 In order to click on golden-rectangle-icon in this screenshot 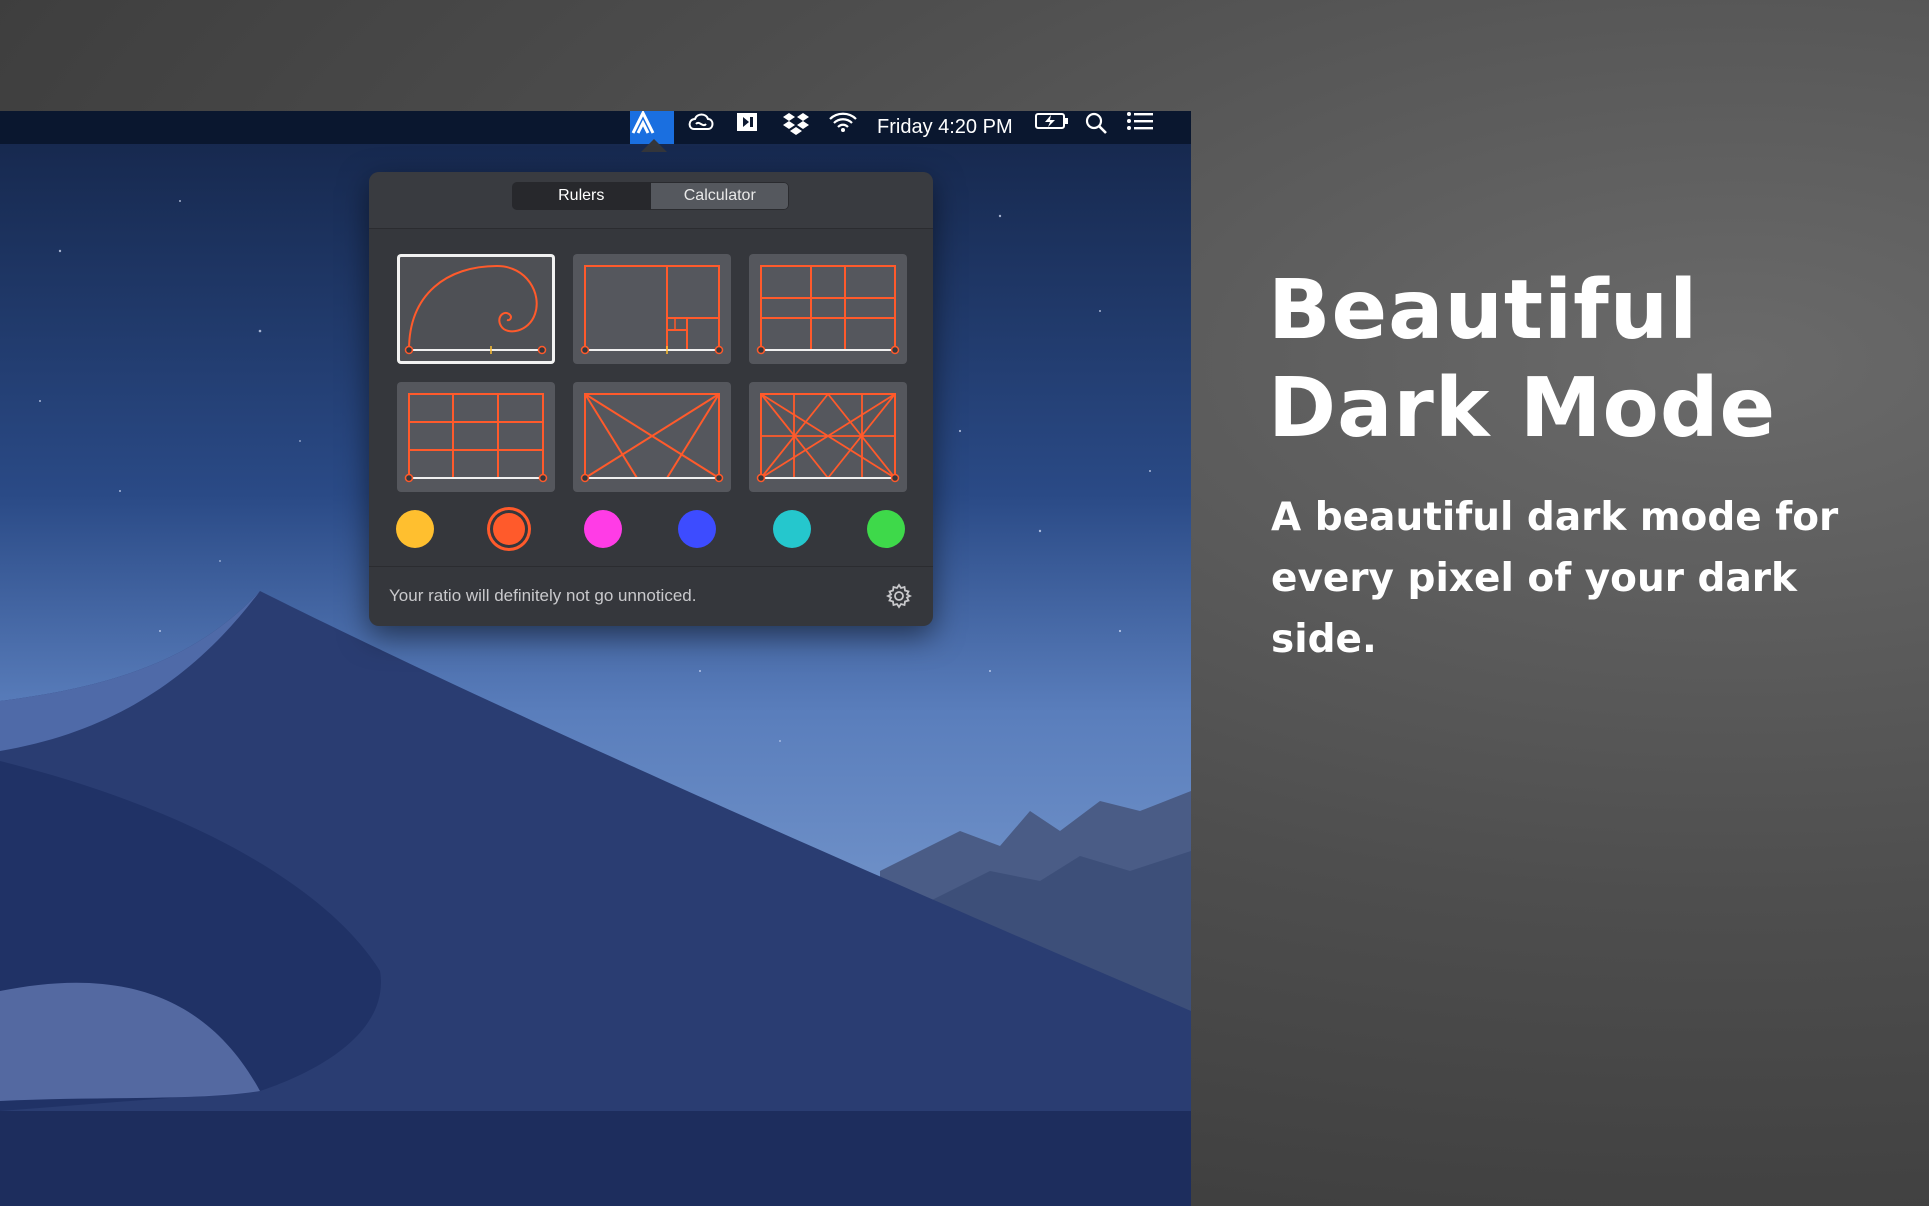, I will do `click(652, 310)`.